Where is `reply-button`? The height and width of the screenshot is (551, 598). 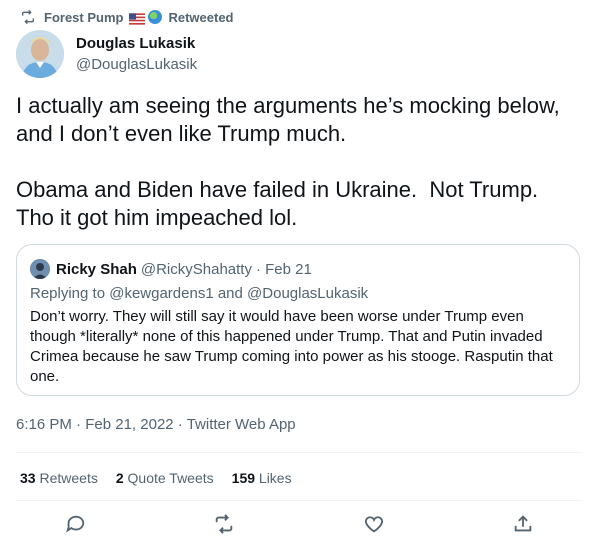
reply-button is located at coordinates (75, 524).